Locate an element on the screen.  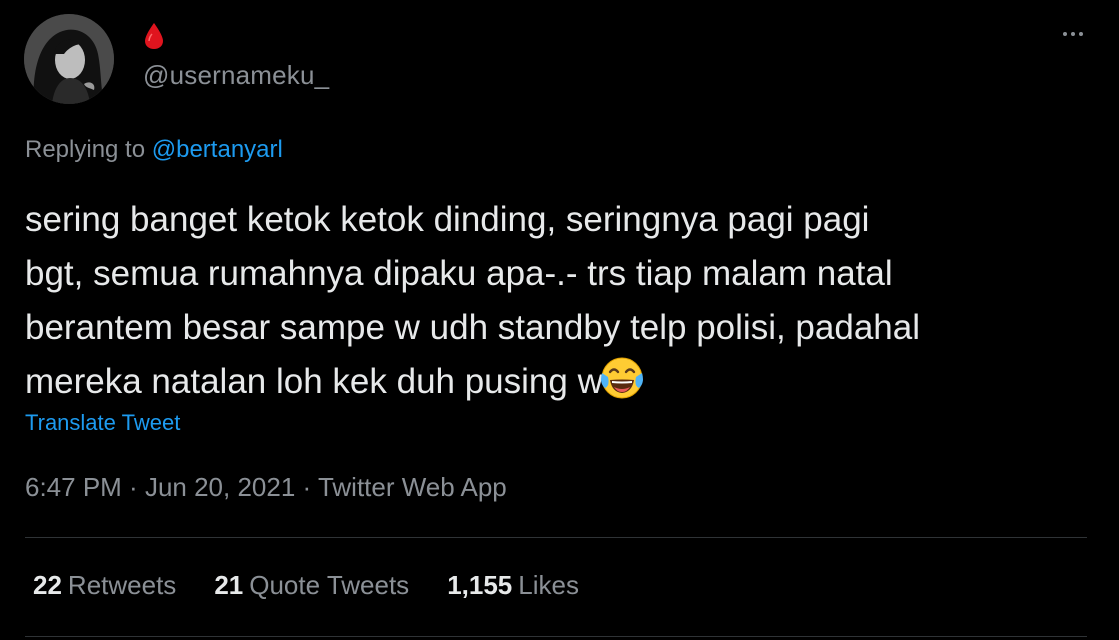
translate-tweet-link: Translate Tweet is located at coordinates (102, 423).